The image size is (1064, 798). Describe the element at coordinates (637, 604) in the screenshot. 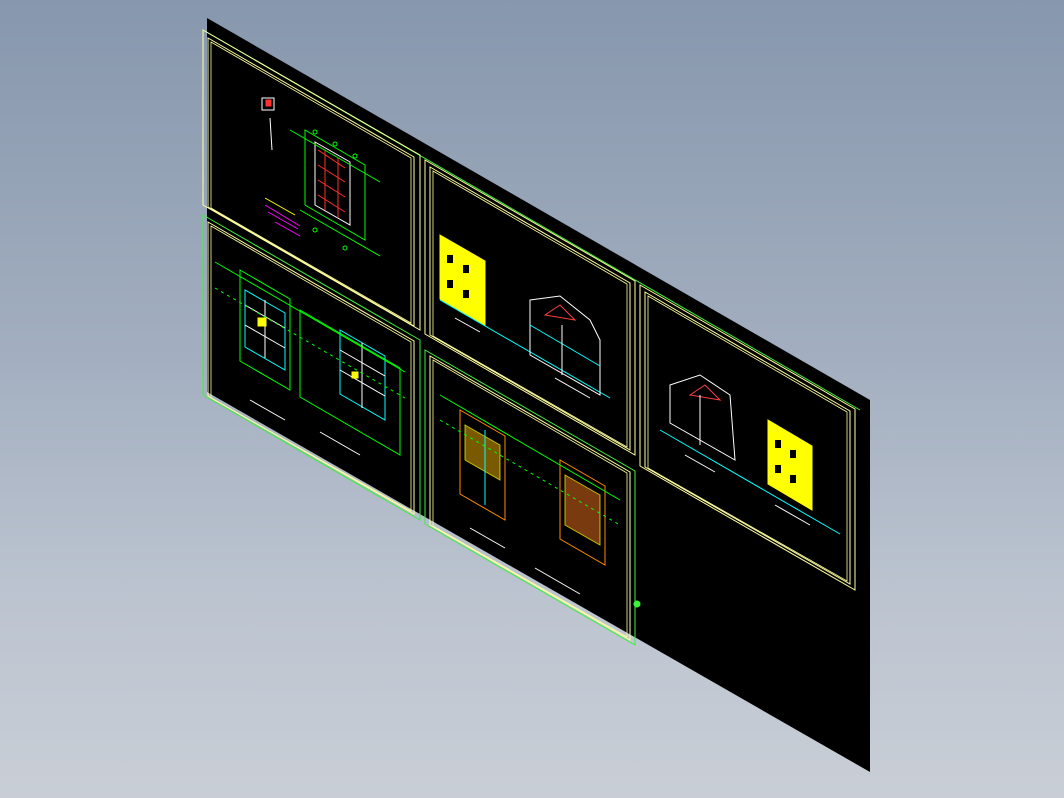

I see `selection-grip` at that location.